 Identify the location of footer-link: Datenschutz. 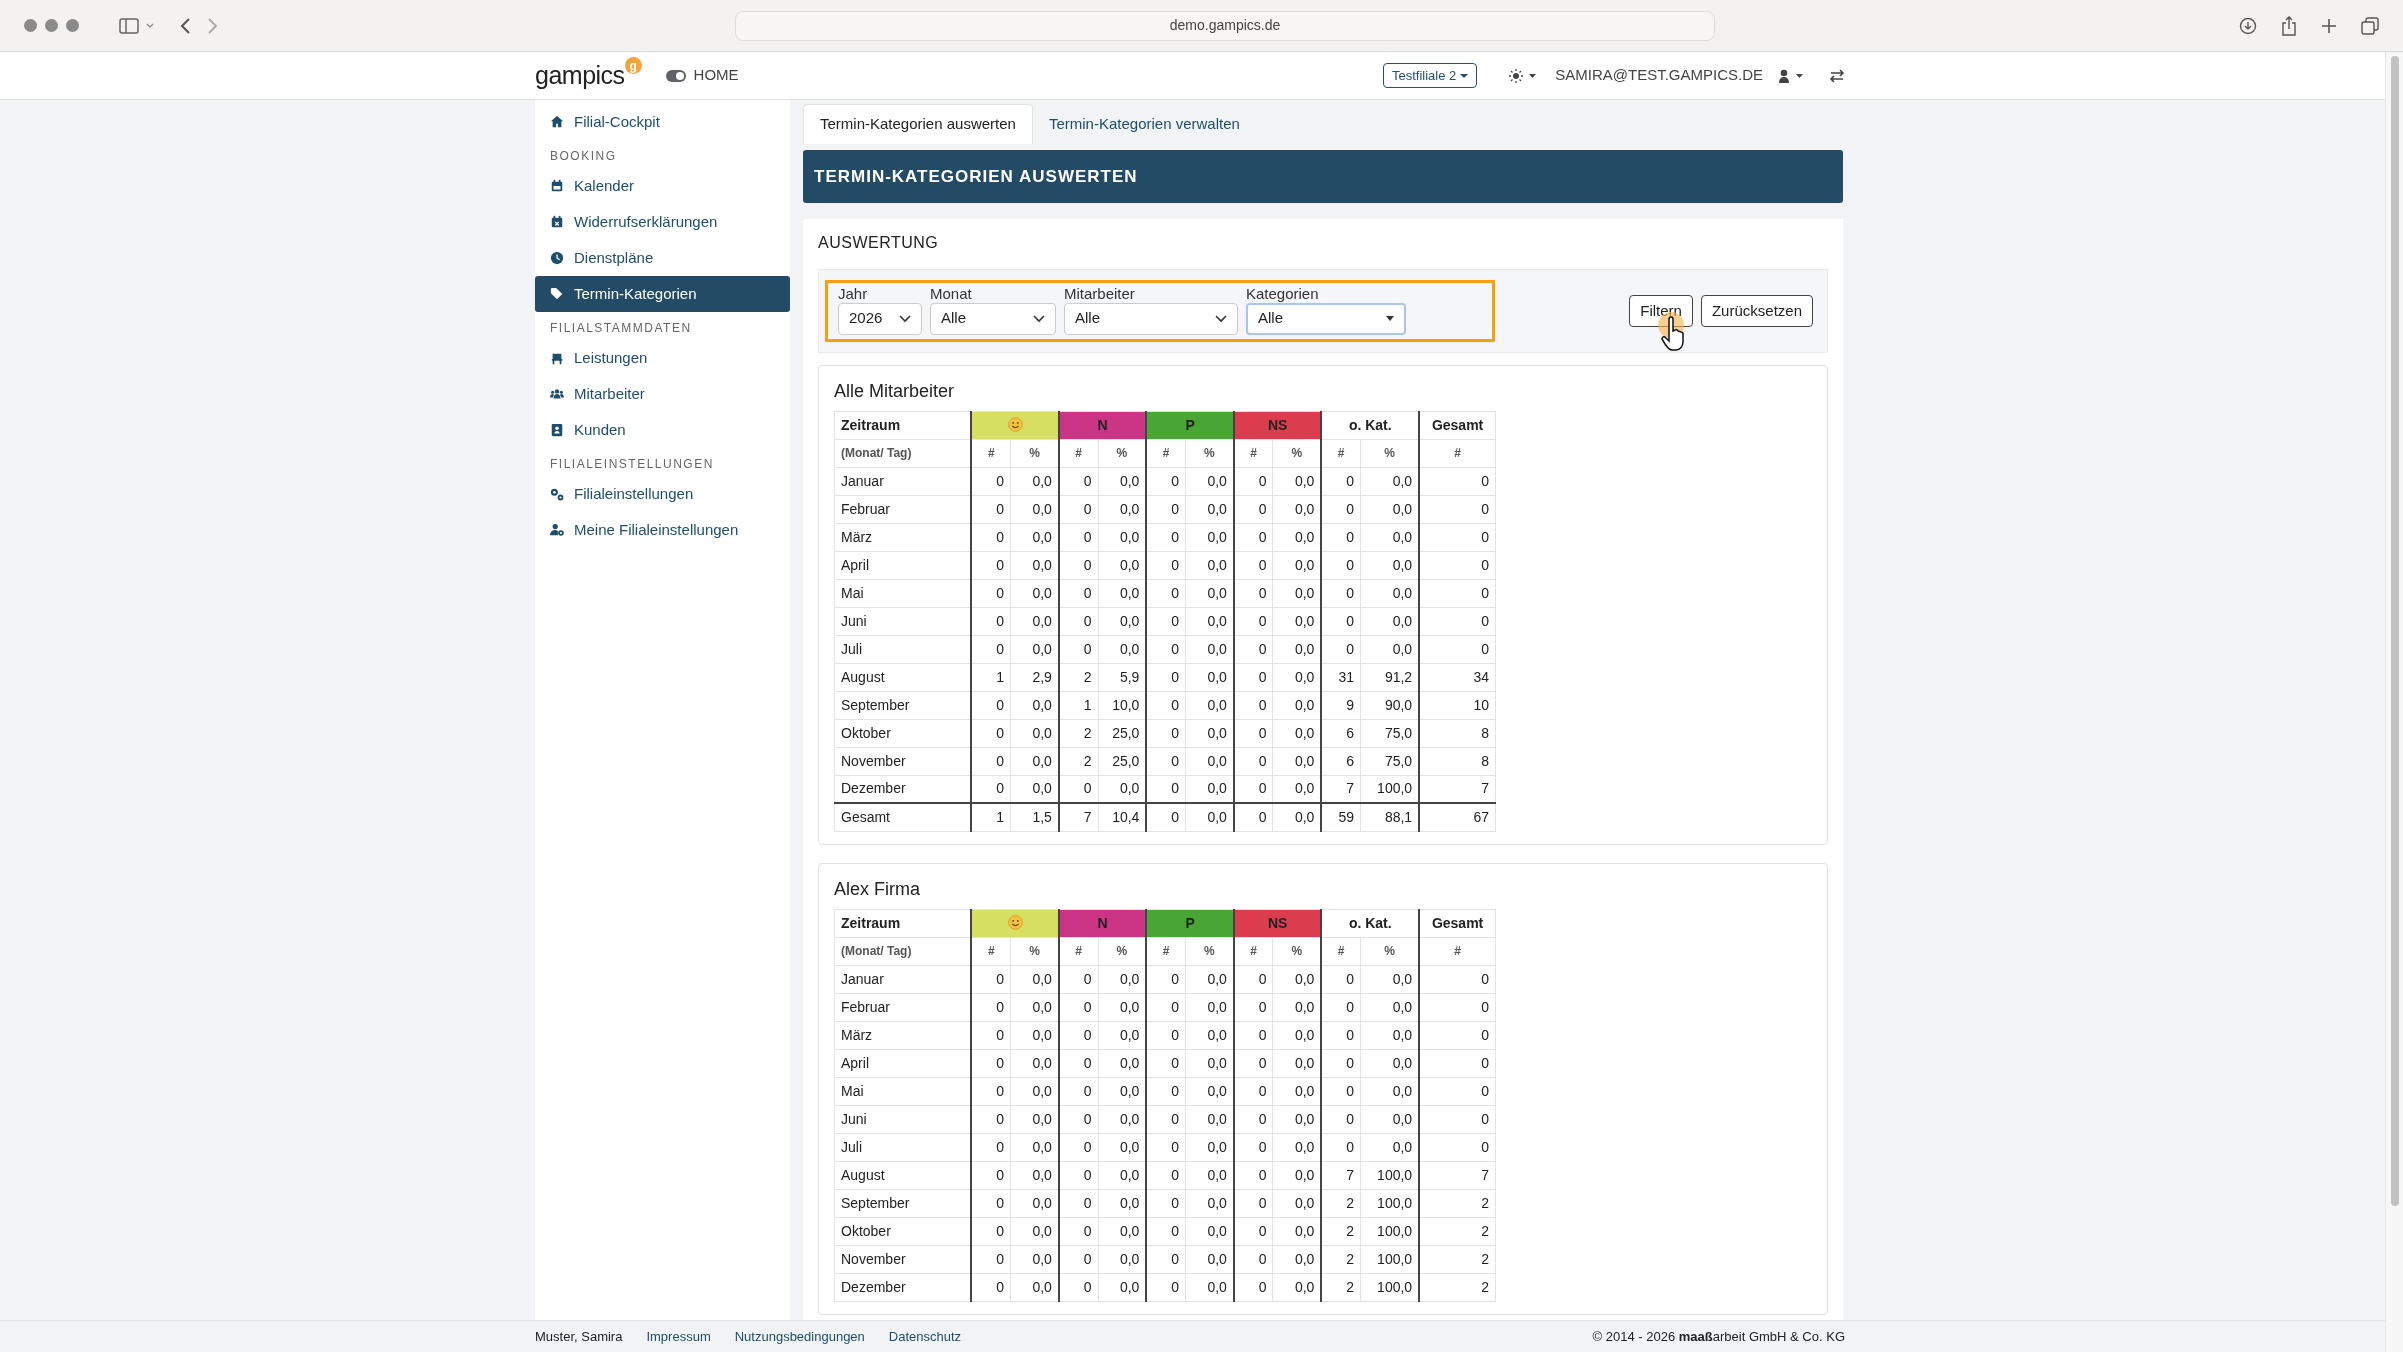
(925, 1336).